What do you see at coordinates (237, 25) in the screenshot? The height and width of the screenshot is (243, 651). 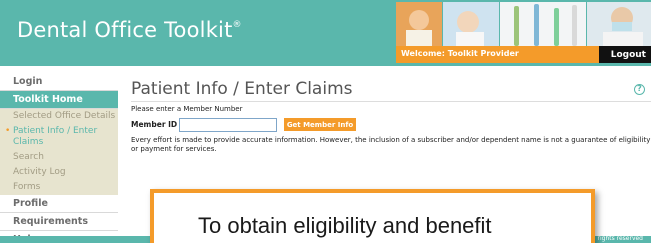 I see `trademark-symbol: ®` at bounding box center [237, 25].